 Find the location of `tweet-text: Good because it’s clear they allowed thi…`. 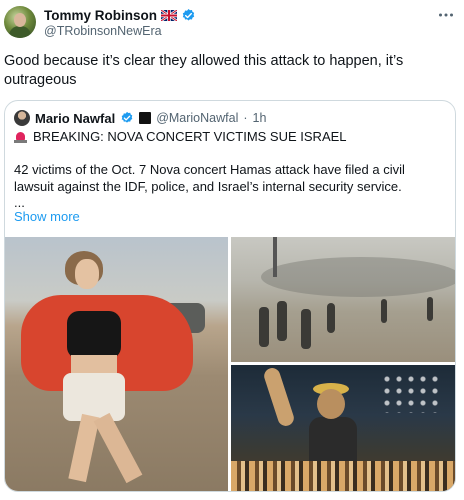

tweet-text: Good because it’s clear they allowed thi… is located at coordinates (204, 70).